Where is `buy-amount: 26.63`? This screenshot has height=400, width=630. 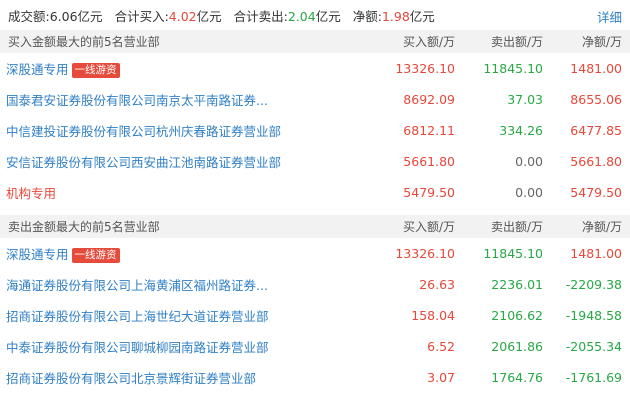 buy-amount: 26.63 is located at coordinates (437, 284).